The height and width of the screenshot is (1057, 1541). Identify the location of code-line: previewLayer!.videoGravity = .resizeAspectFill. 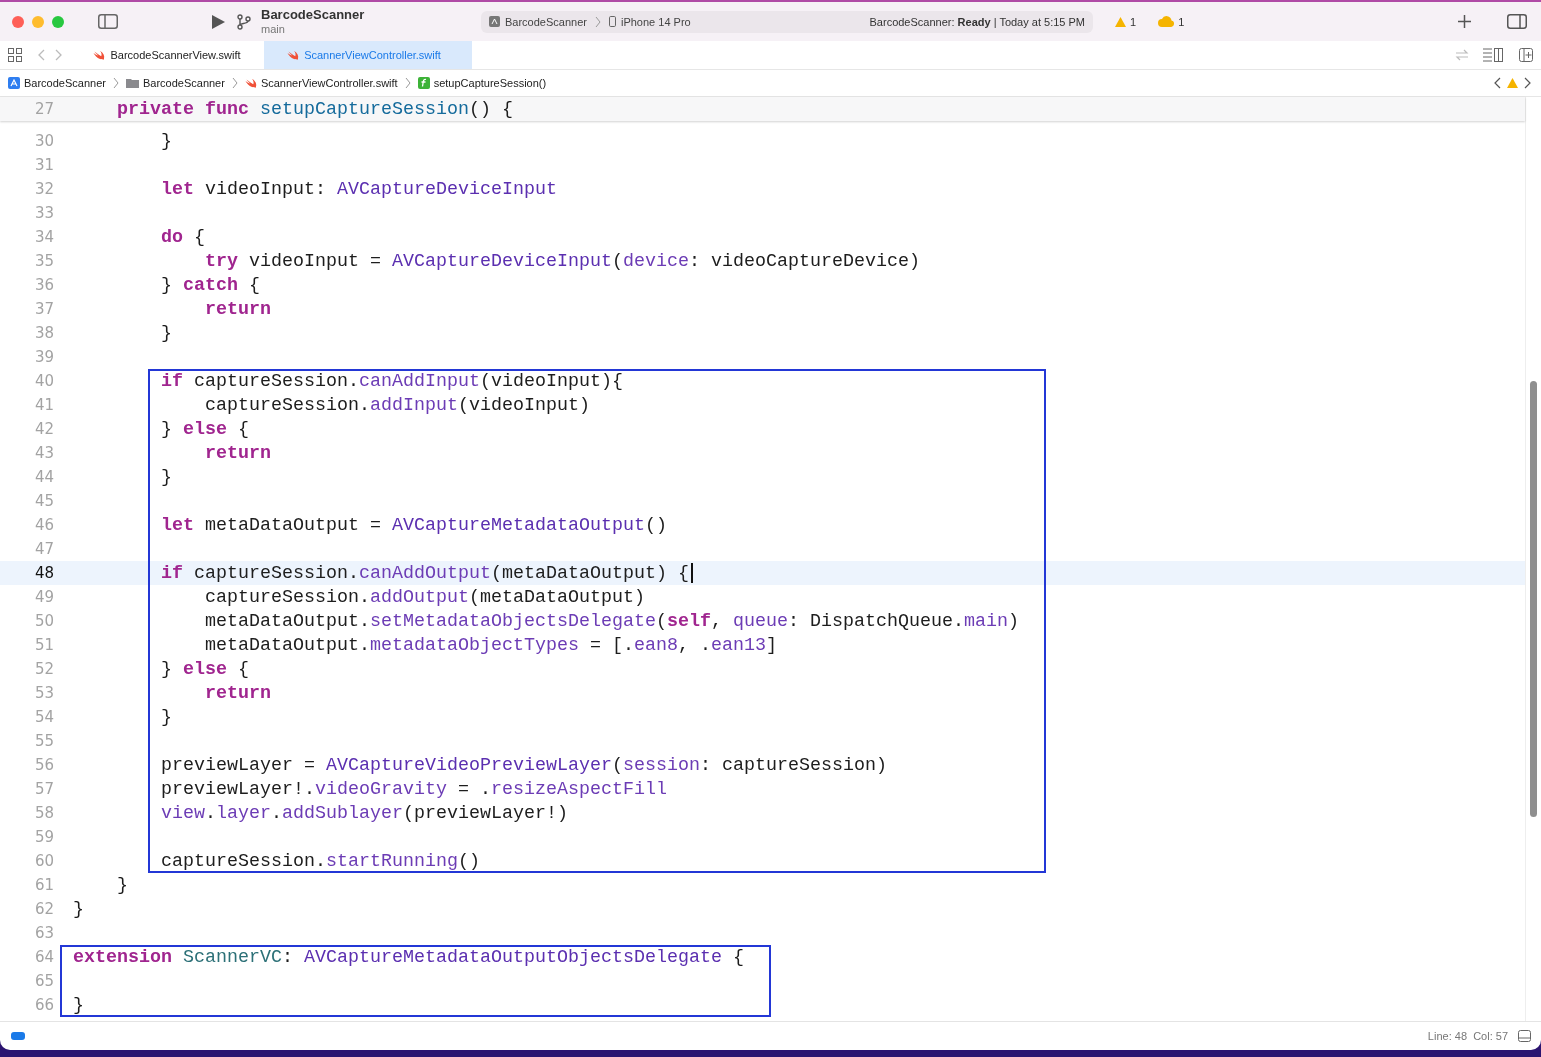
(413, 789).